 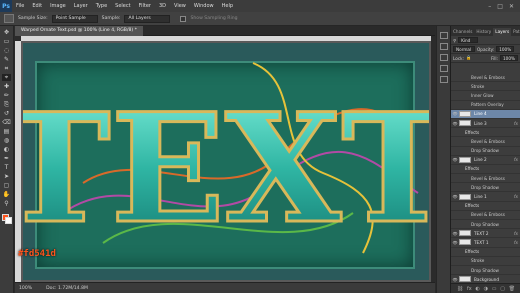 What do you see at coordinates (512, 289) in the screenshot?
I see `trash-icon: 🗑` at bounding box center [512, 289].